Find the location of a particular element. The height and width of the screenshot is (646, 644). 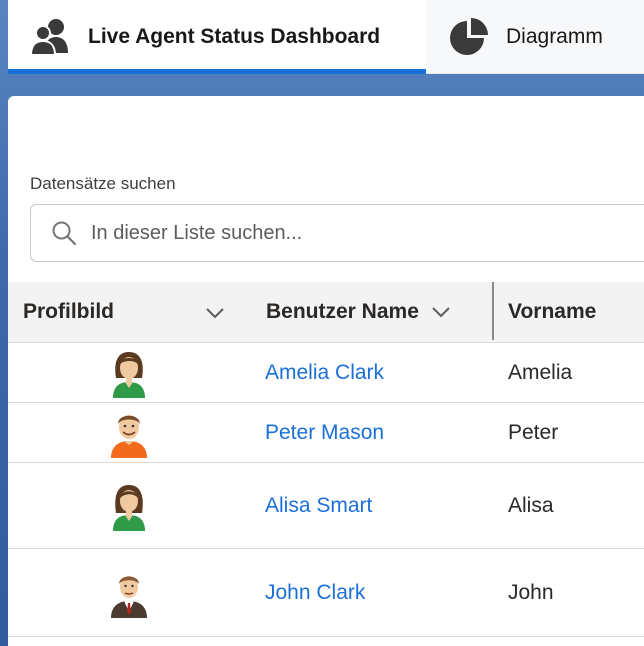

tab-live-agent-status-dashboard: Live Agent Status Dashboard is located at coordinates (217, 37).